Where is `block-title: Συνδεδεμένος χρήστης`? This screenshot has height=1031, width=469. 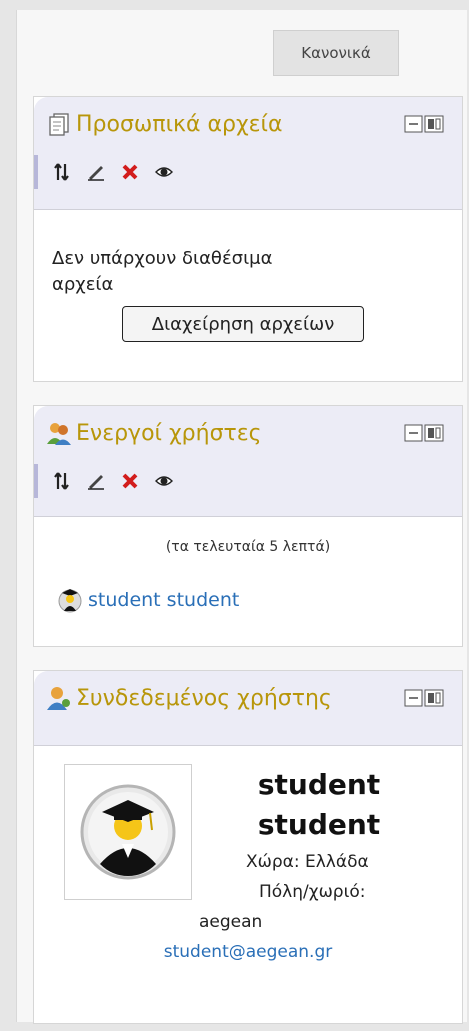 block-title: Συνδεδεμένος χρήστης is located at coordinates (189, 698).